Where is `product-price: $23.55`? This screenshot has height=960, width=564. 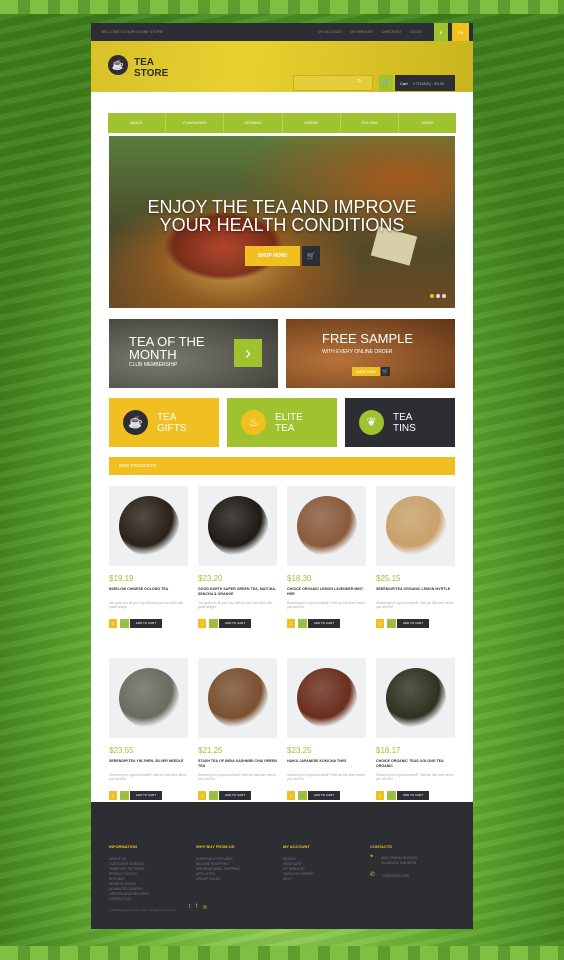
product-price: $23.55 is located at coordinates (121, 750).